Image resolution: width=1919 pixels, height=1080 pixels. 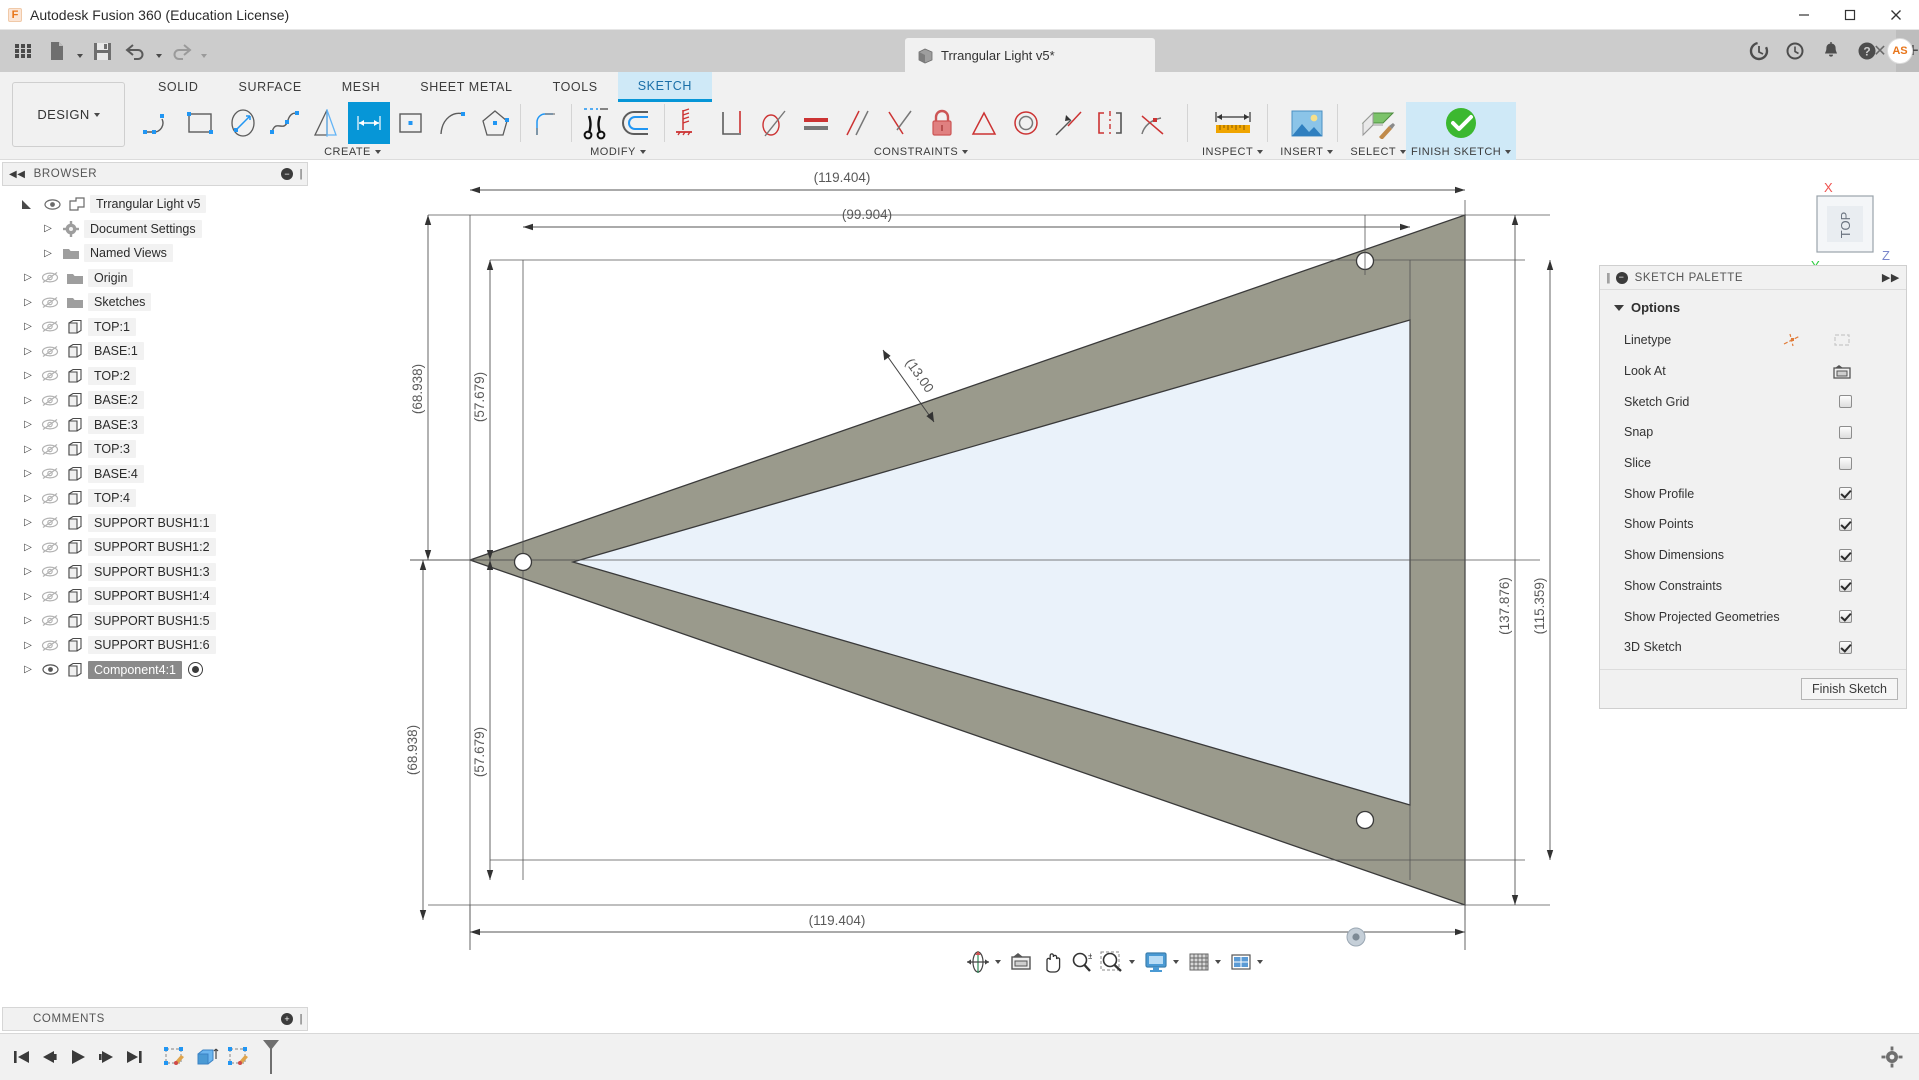 I want to click on new-document-icon, so click(x=57, y=51).